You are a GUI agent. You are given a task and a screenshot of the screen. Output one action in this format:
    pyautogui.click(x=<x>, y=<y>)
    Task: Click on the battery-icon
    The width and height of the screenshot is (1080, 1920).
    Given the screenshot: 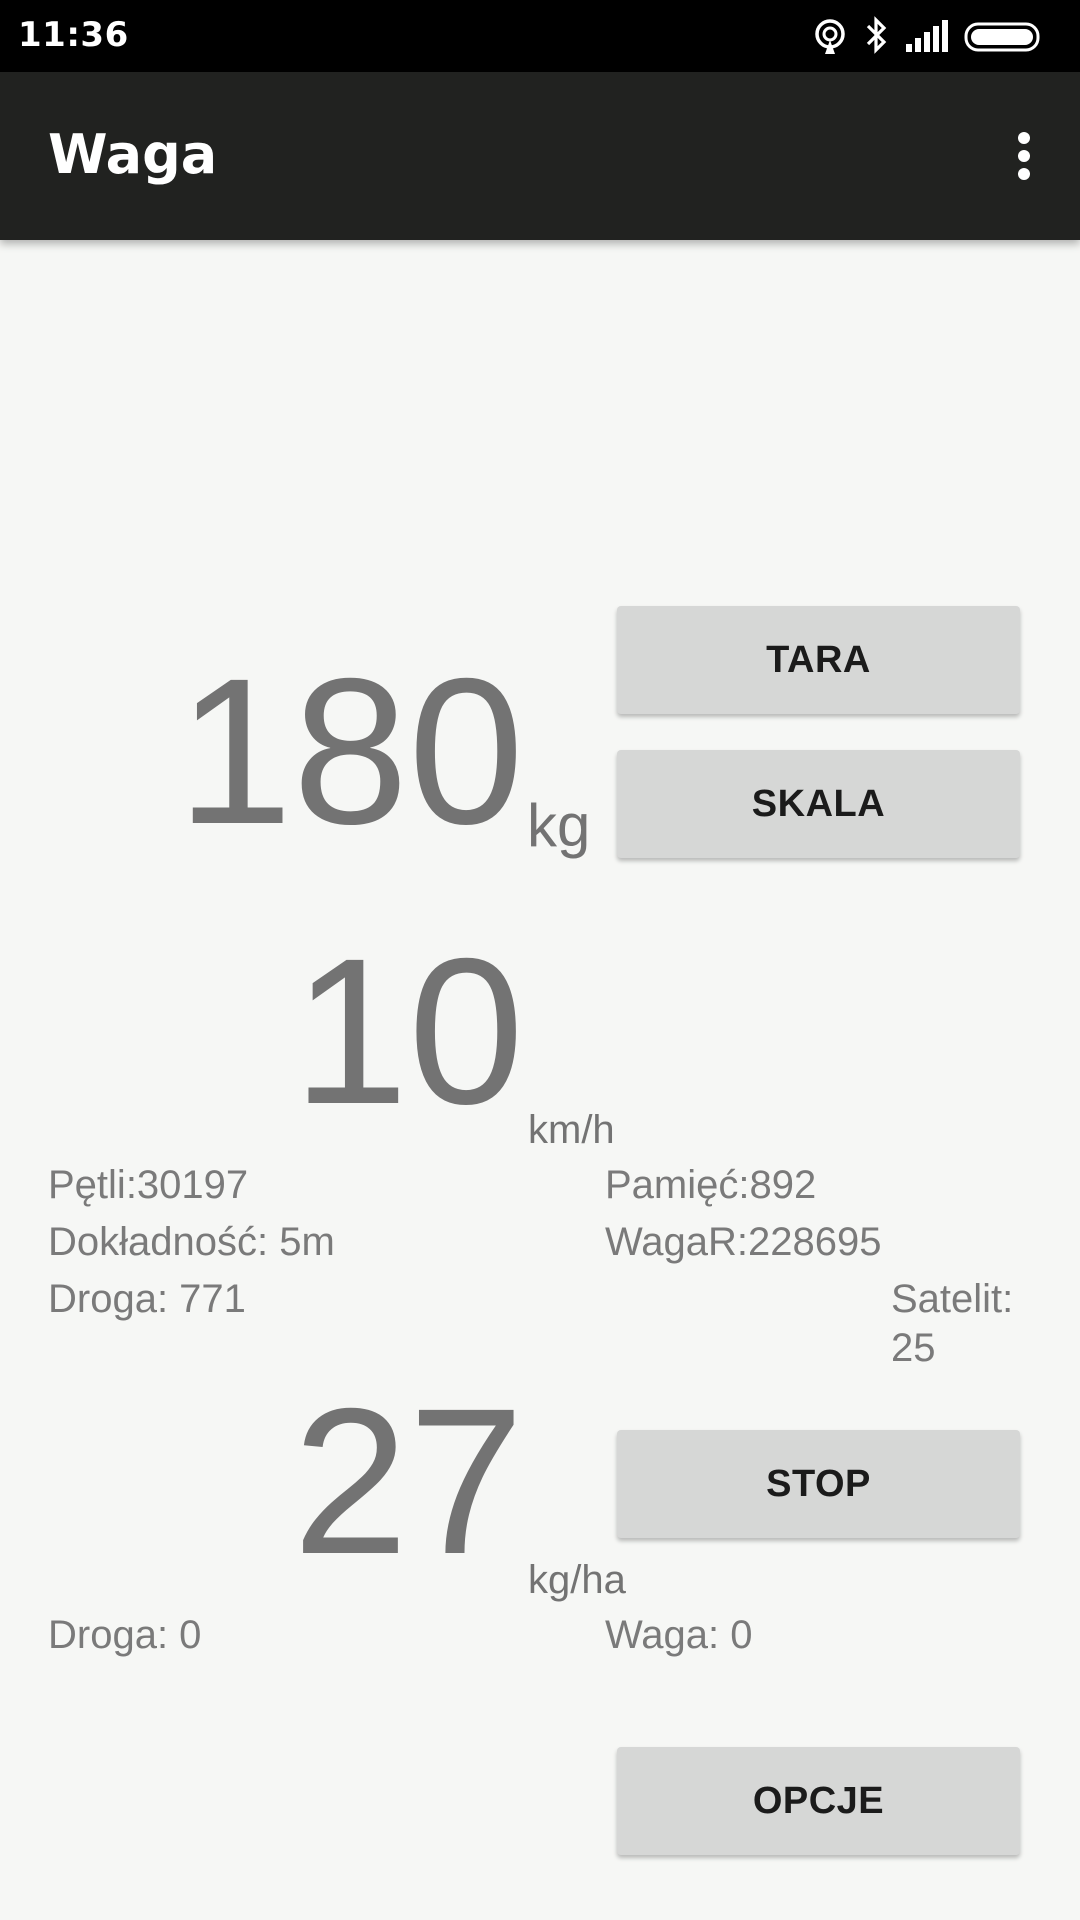 What is the action you would take?
    pyautogui.click(x=1002, y=37)
    